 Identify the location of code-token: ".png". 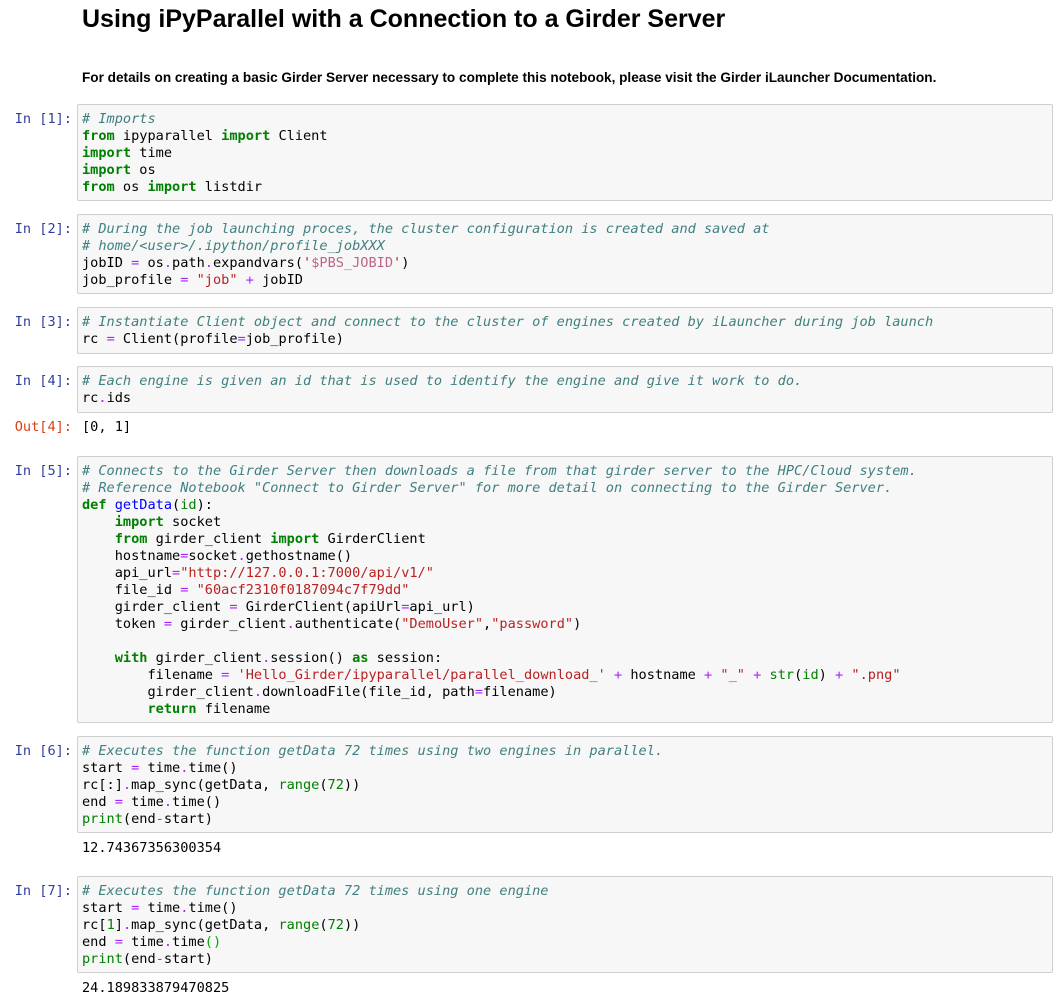
(876, 675).